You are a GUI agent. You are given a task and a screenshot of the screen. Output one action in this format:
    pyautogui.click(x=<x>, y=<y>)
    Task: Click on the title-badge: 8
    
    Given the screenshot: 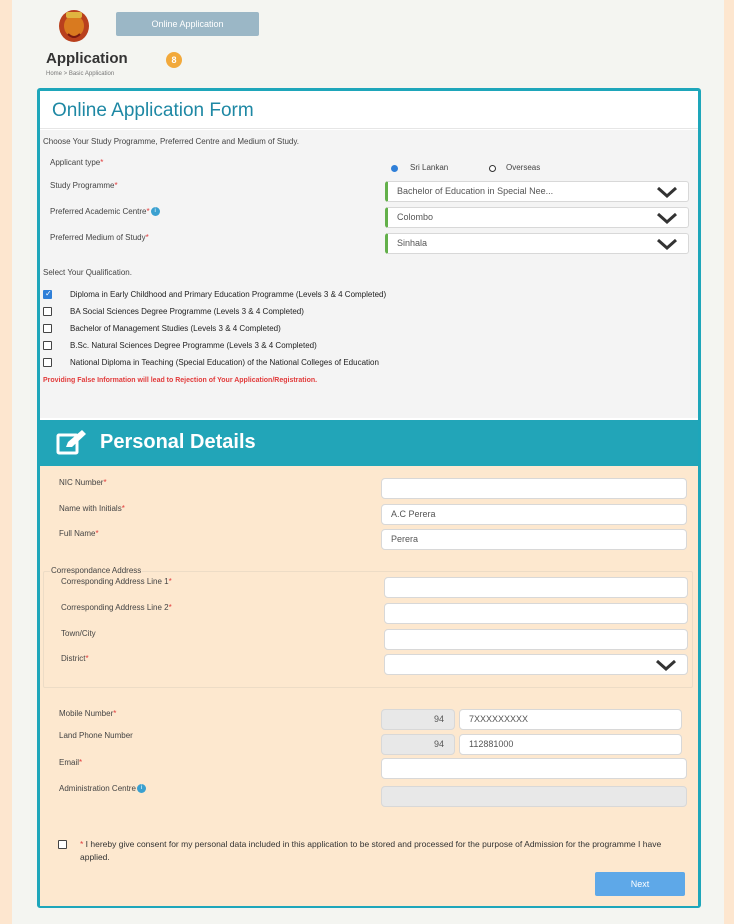 What is the action you would take?
    pyautogui.click(x=174, y=60)
    